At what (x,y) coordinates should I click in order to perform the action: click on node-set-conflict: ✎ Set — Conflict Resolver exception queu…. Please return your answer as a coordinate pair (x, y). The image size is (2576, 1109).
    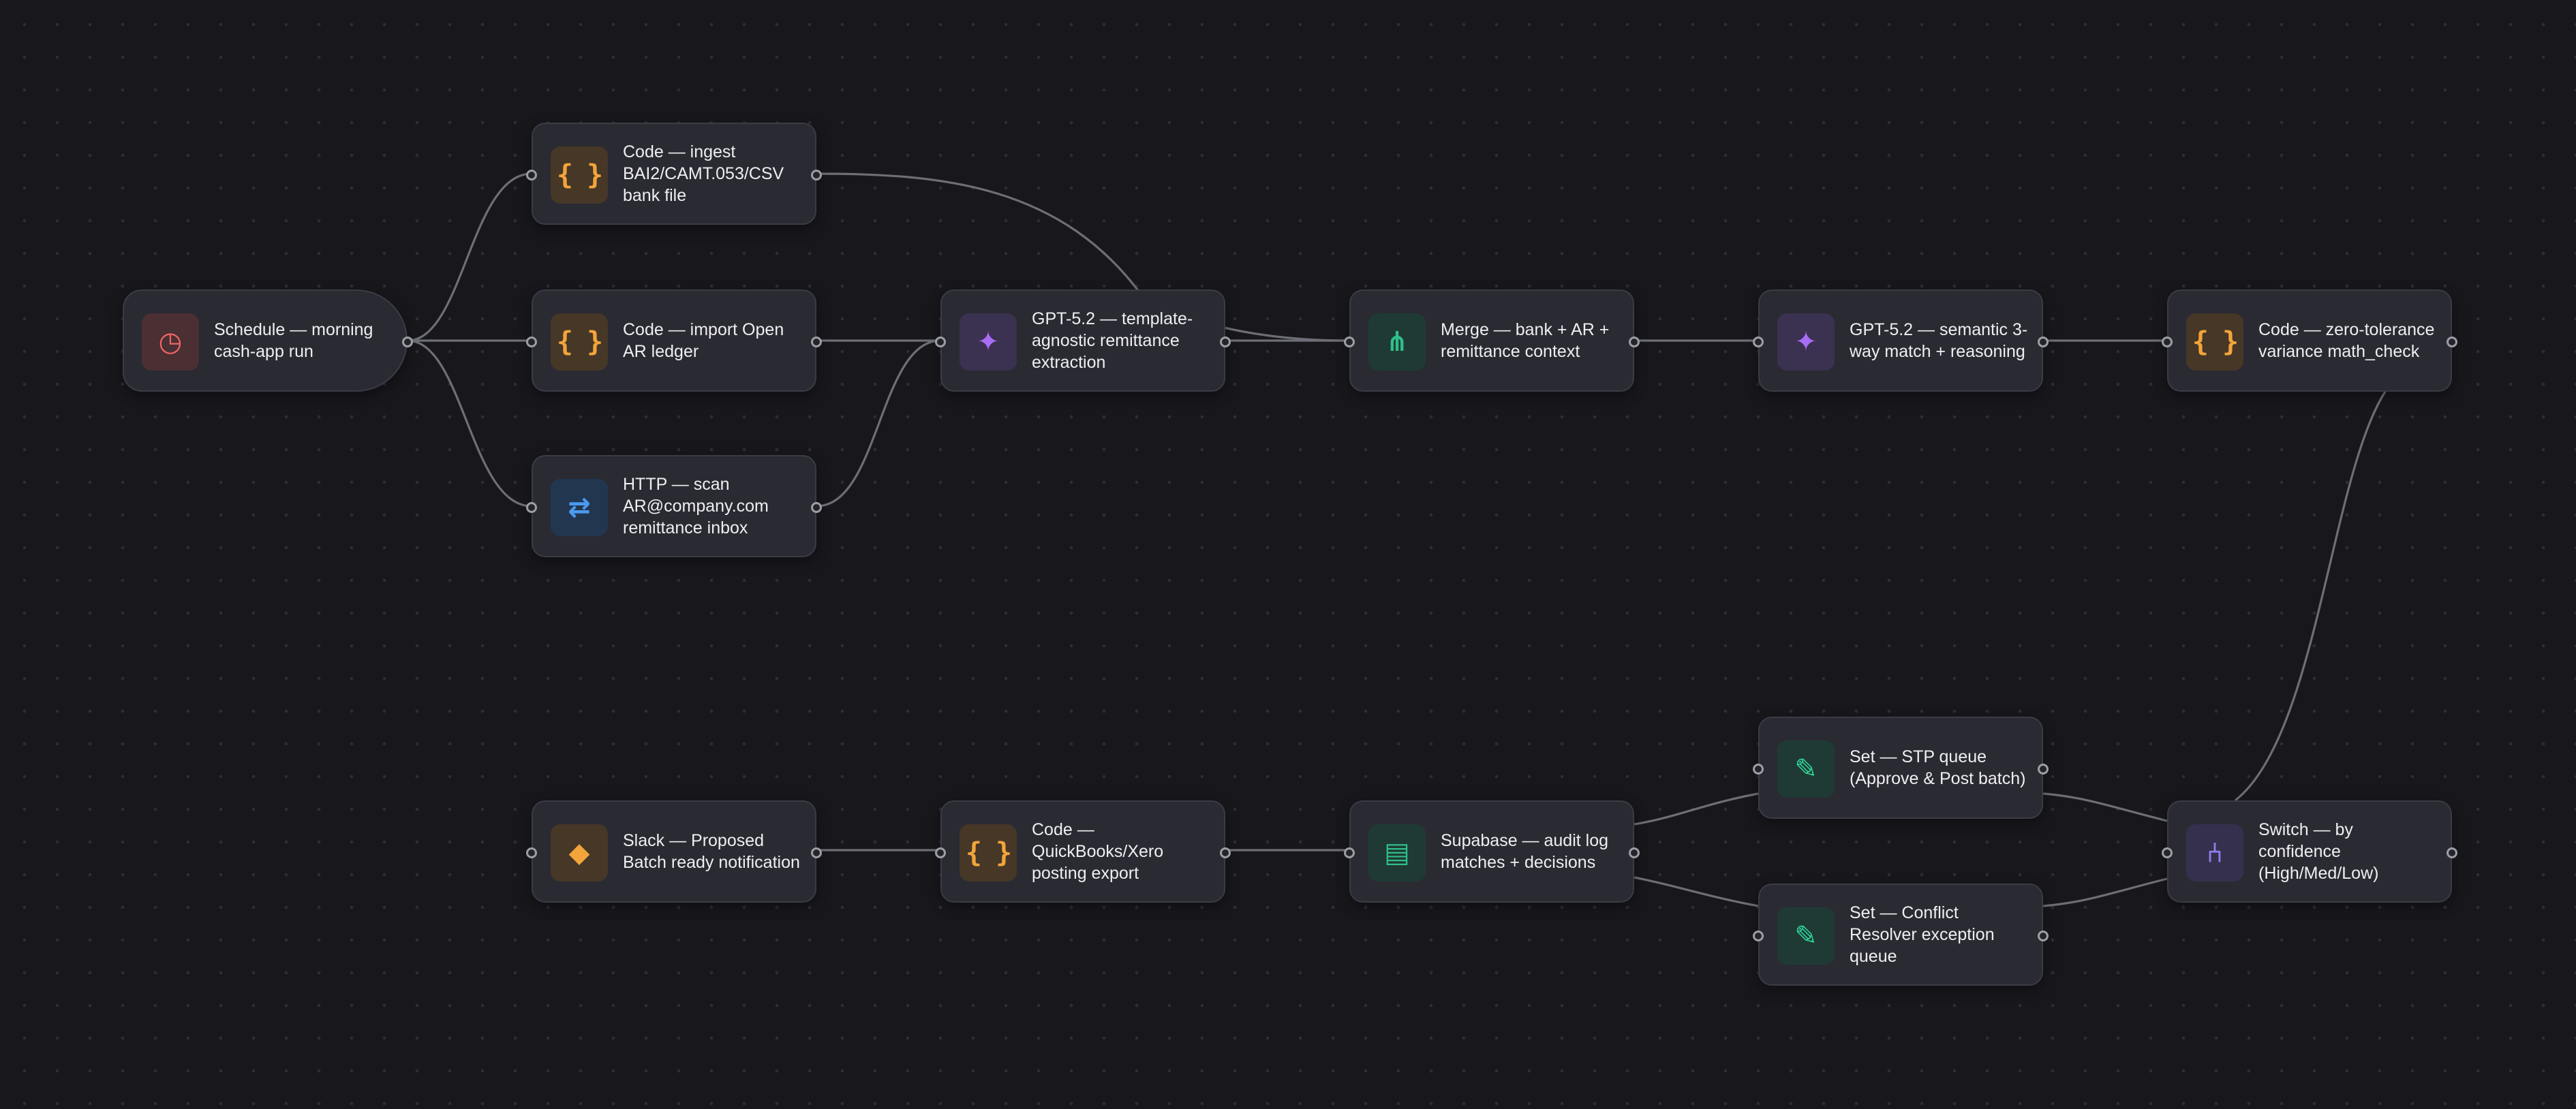
    Looking at the image, I should click on (1901, 935).